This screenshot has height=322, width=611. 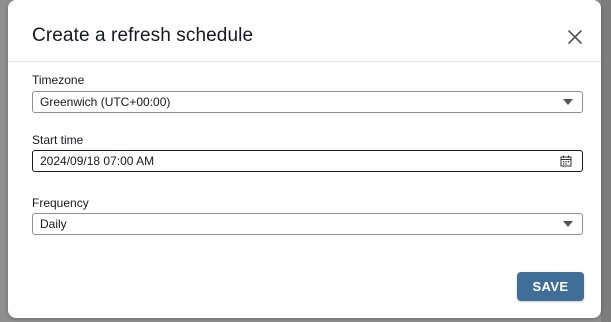 I want to click on start-time-input: 2024/09/18 07:00 AM, so click(x=307, y=161).